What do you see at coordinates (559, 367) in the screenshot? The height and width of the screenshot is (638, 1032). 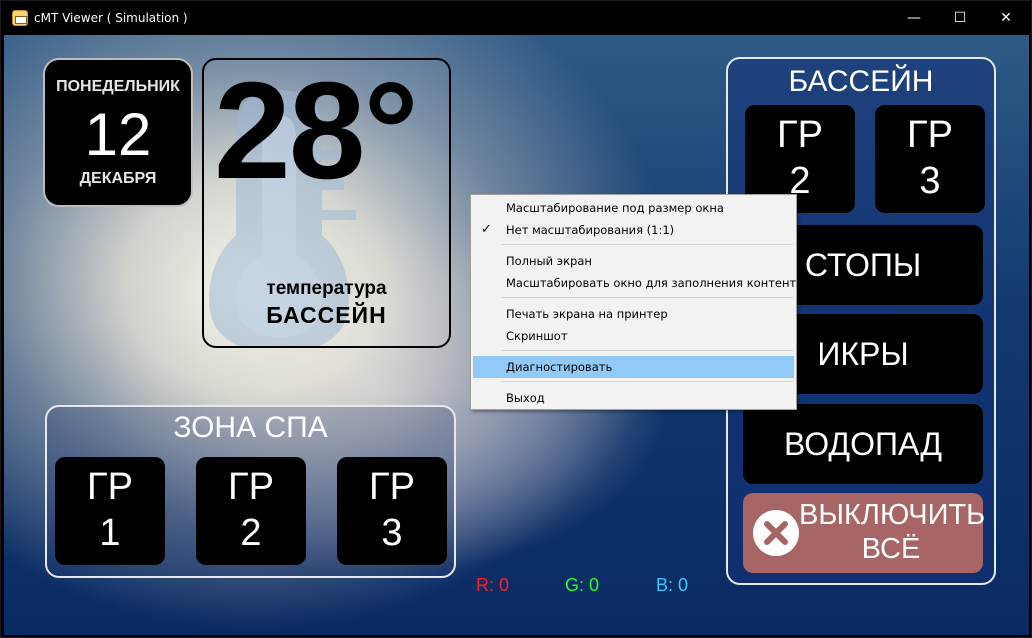 I see `menu-item-label: Диагностировать` at bounding box center [559, 367].